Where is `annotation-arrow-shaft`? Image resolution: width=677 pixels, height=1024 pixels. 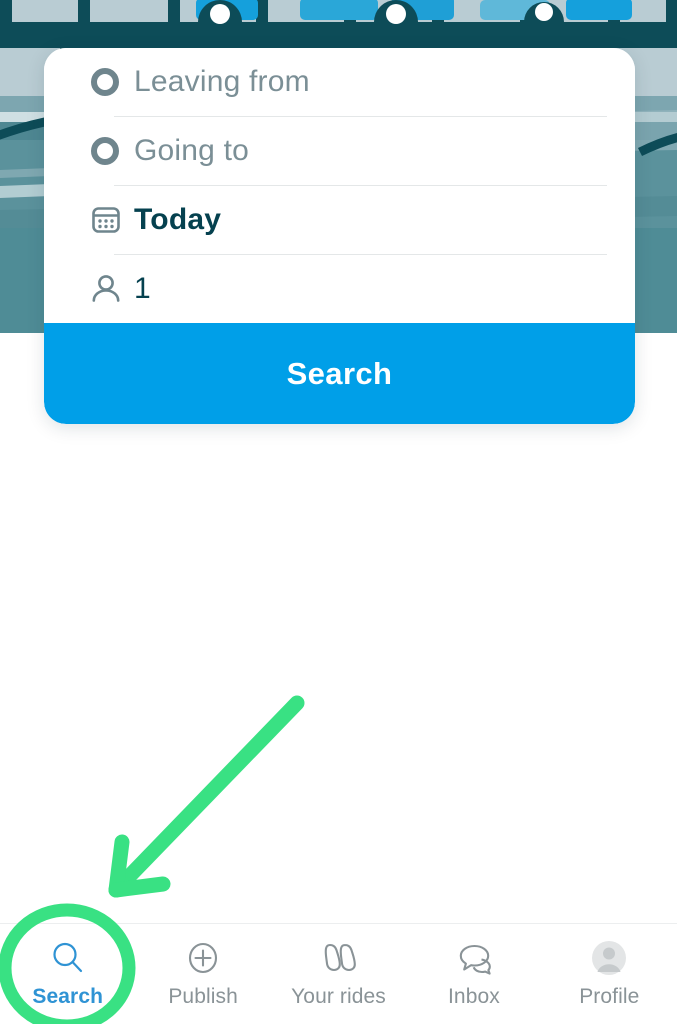
annotation-arrow-shaft is located at coordinates (206, 796).